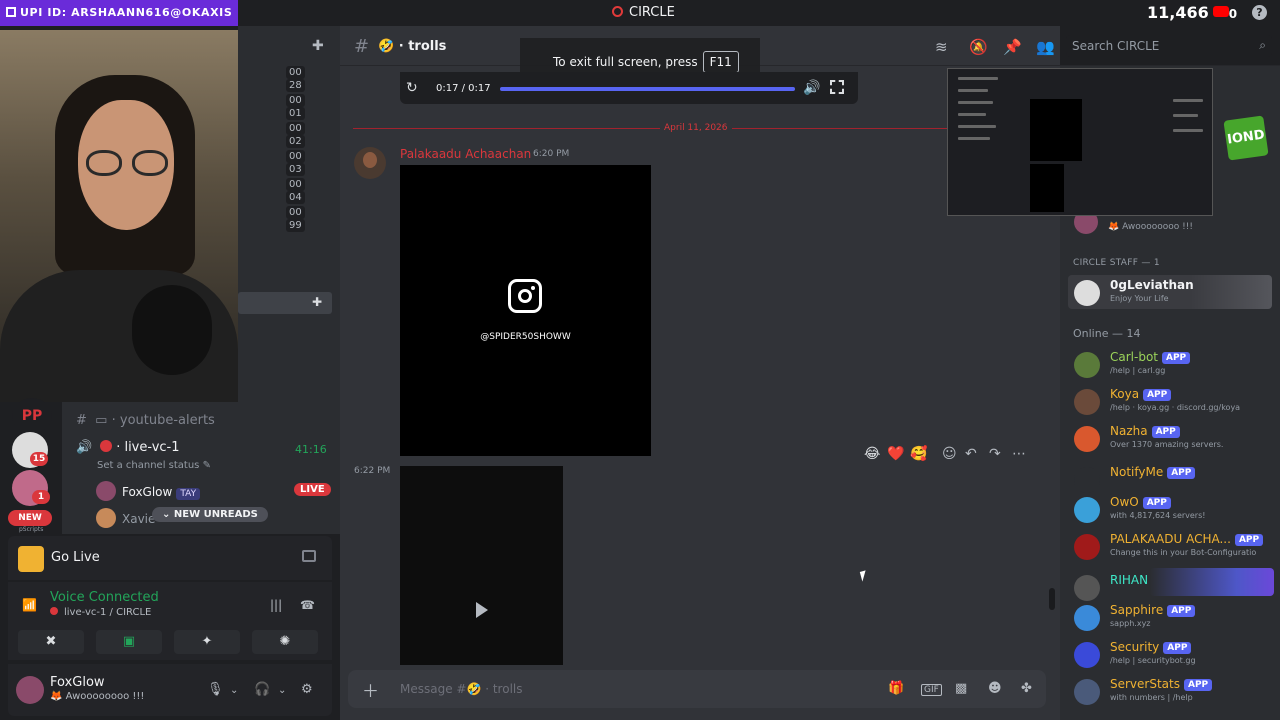 This screenshot has width=1280, height=720. I want to click on count-row: 0001, so click(306, 107).